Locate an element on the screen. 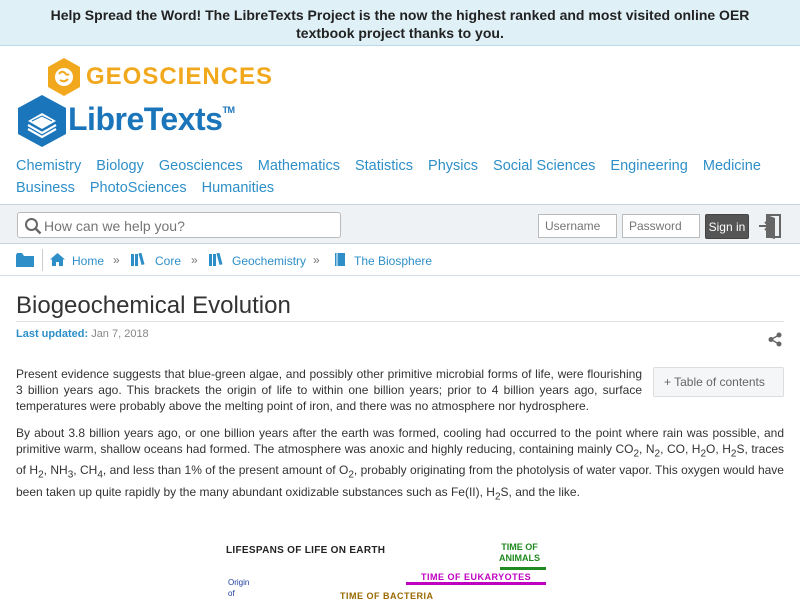 Image resolution: width=800 pixels, height=600 pixels. table-of-contents-button: + Table of contents is located at coordinates (718, 382).